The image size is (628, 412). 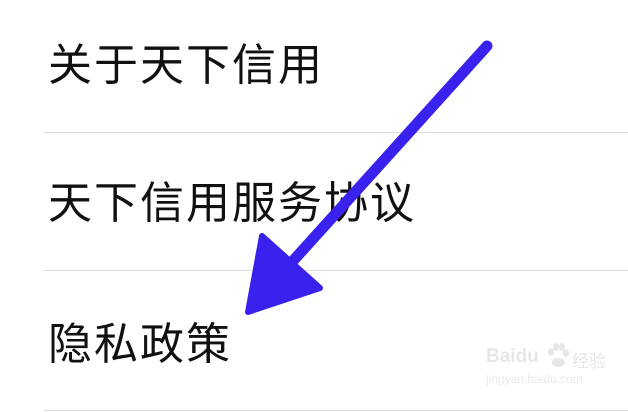 What do you see at coordinates (558, 355) in the screenshot?
I see `paw-logo-icon` at bounding box center [558, 355].